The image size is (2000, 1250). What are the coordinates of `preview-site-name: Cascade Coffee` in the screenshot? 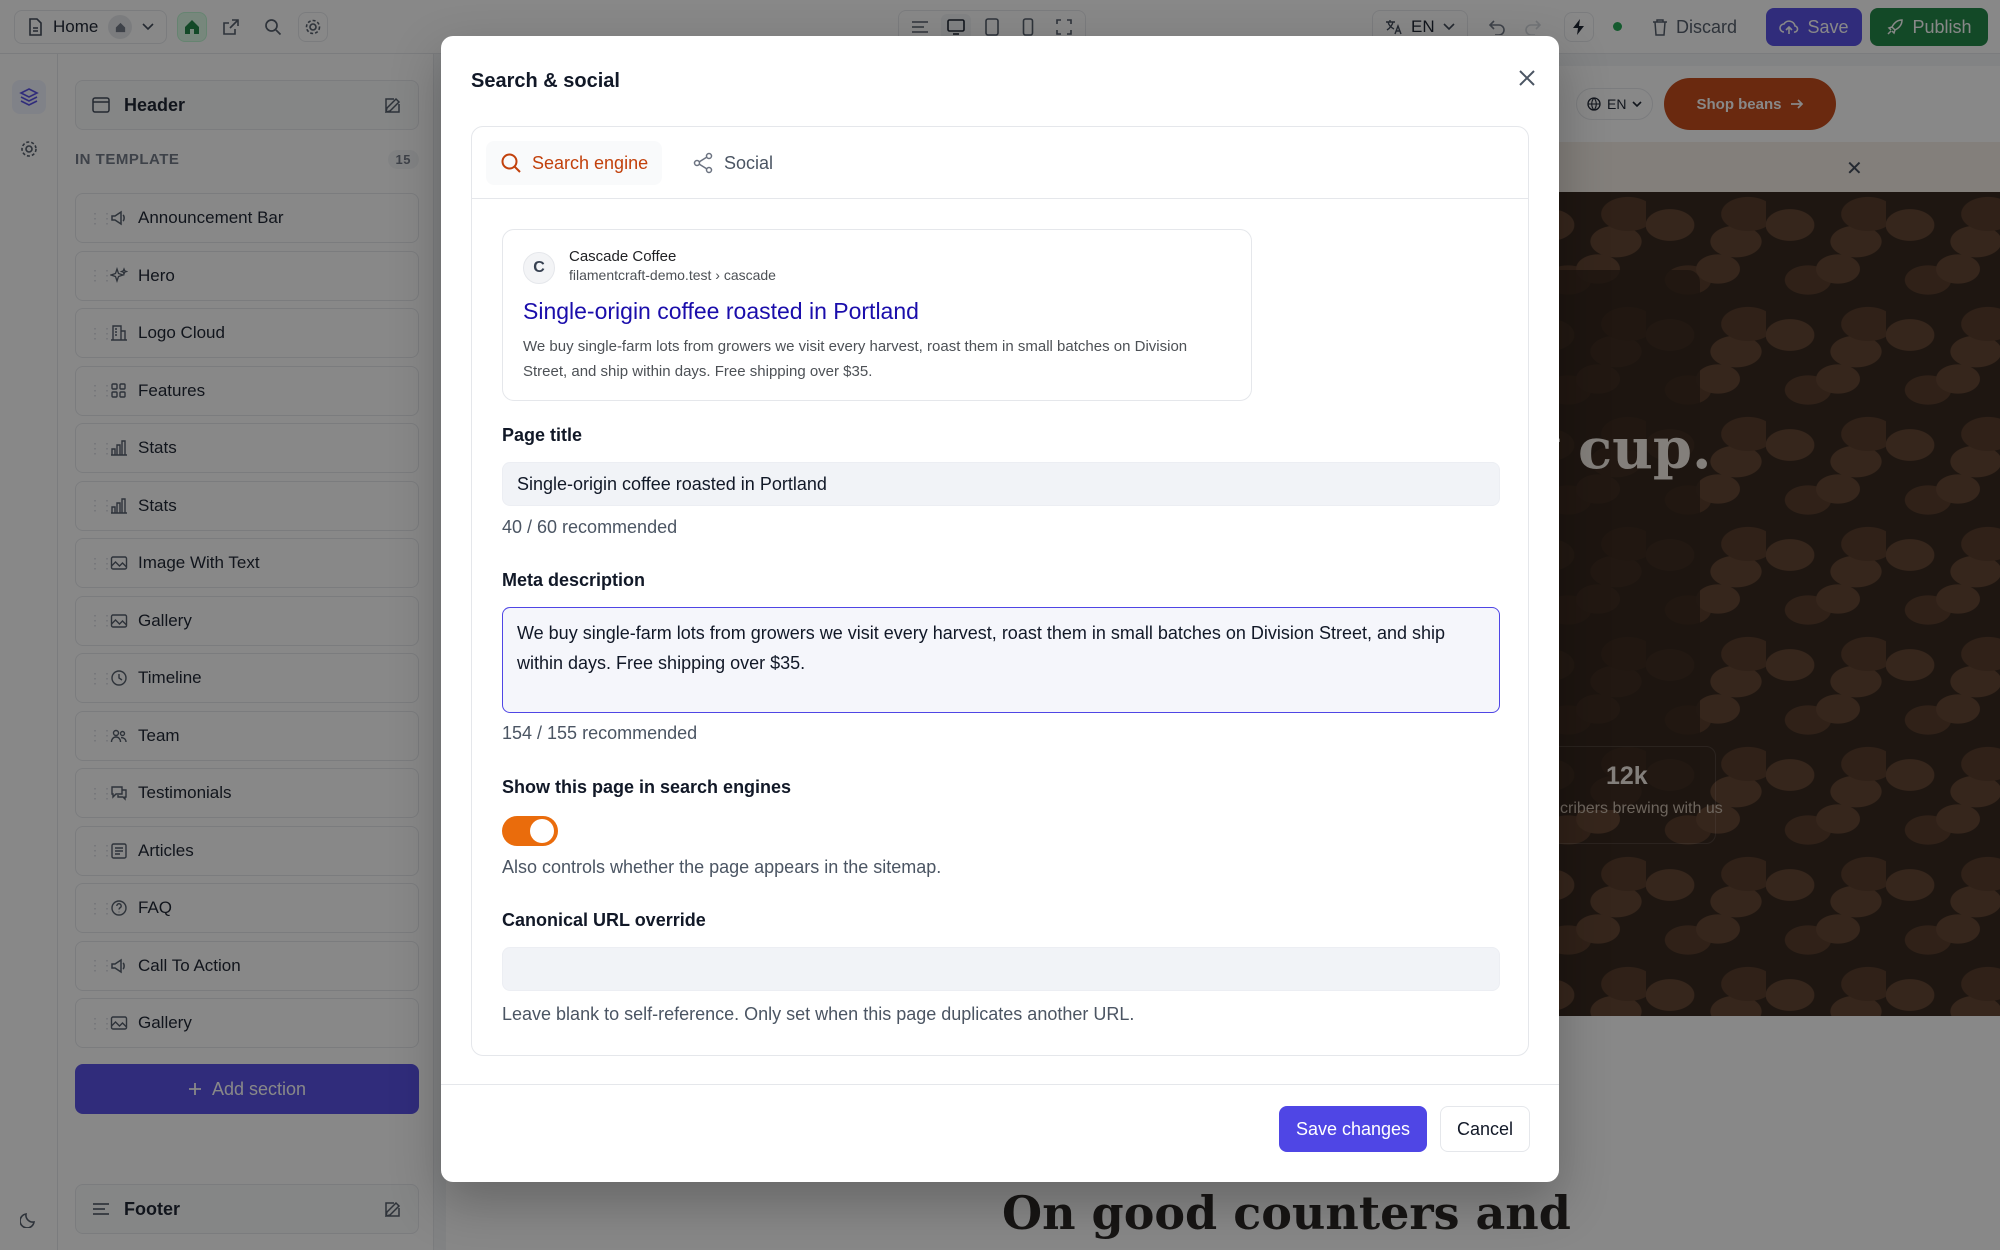 It's located at (623, 256).